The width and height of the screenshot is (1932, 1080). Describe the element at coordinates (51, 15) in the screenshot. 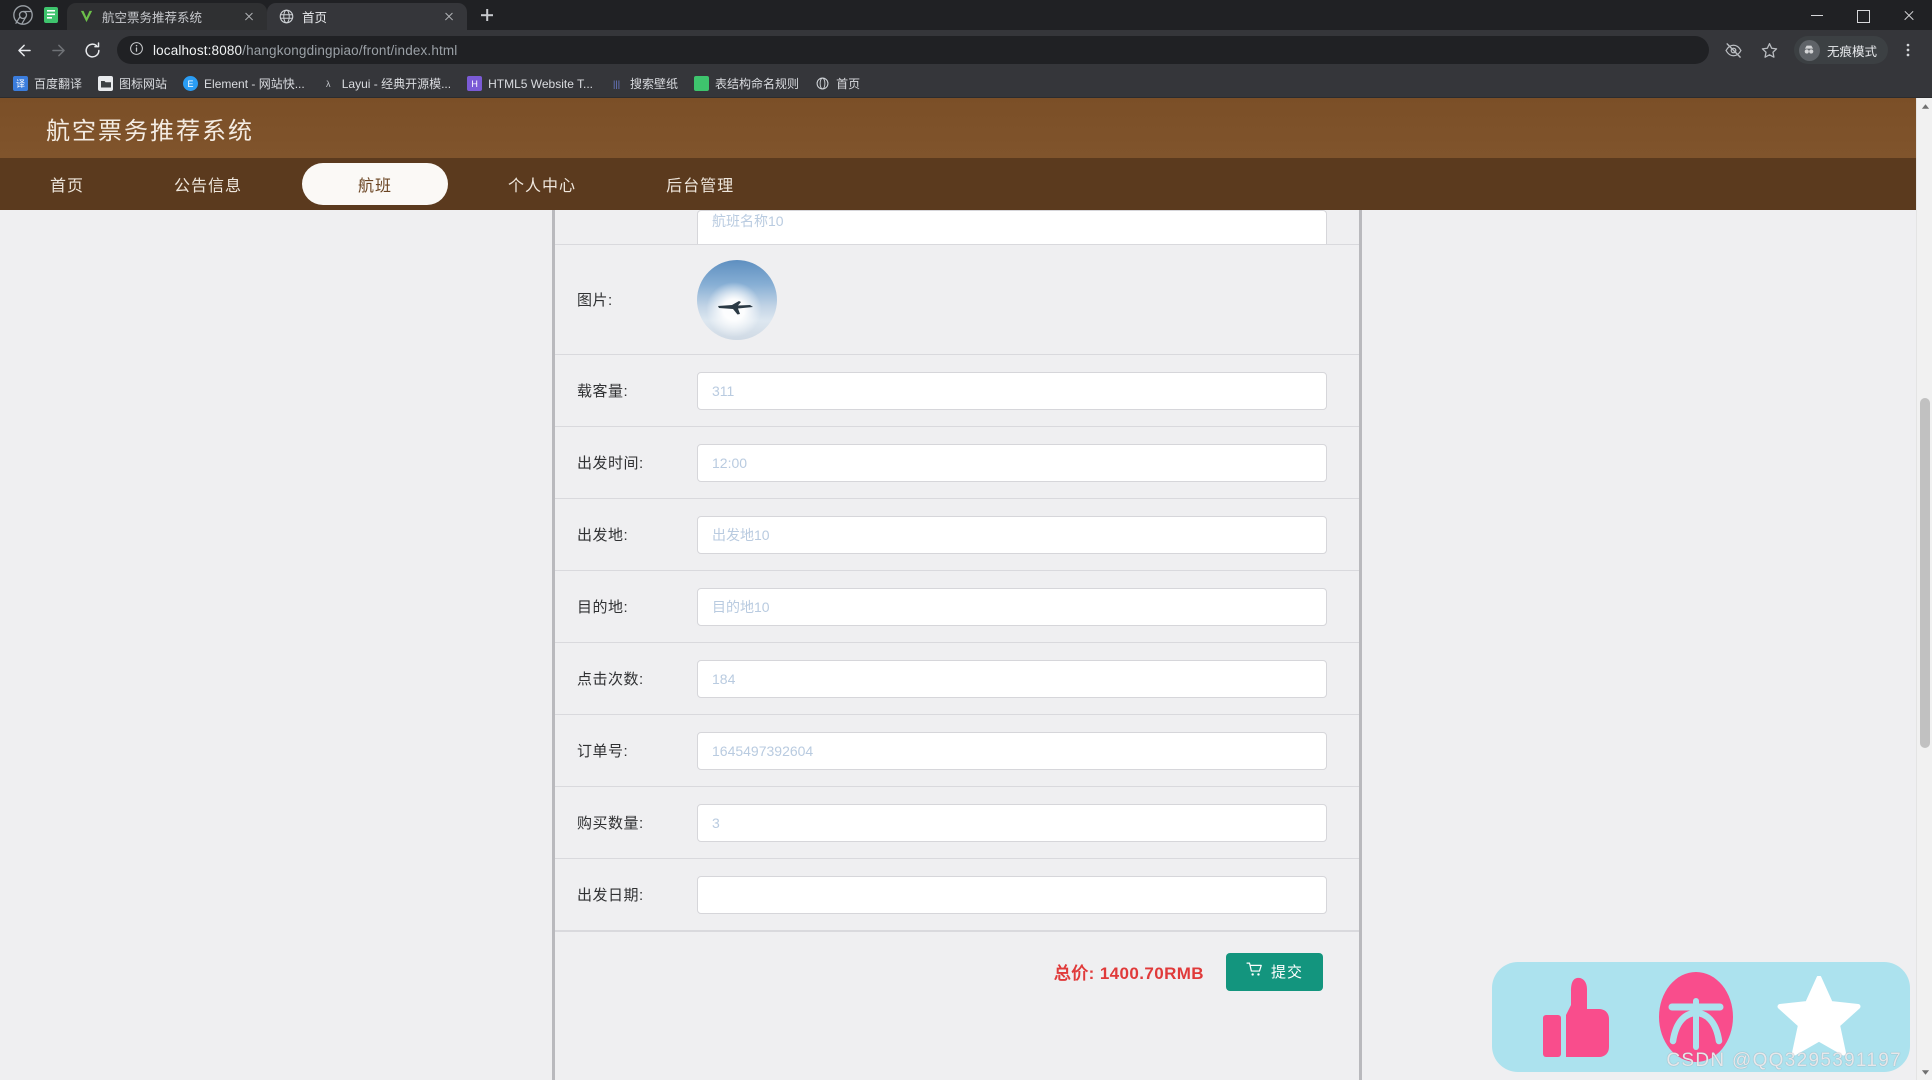

I see `split-tab-icon` at that location.